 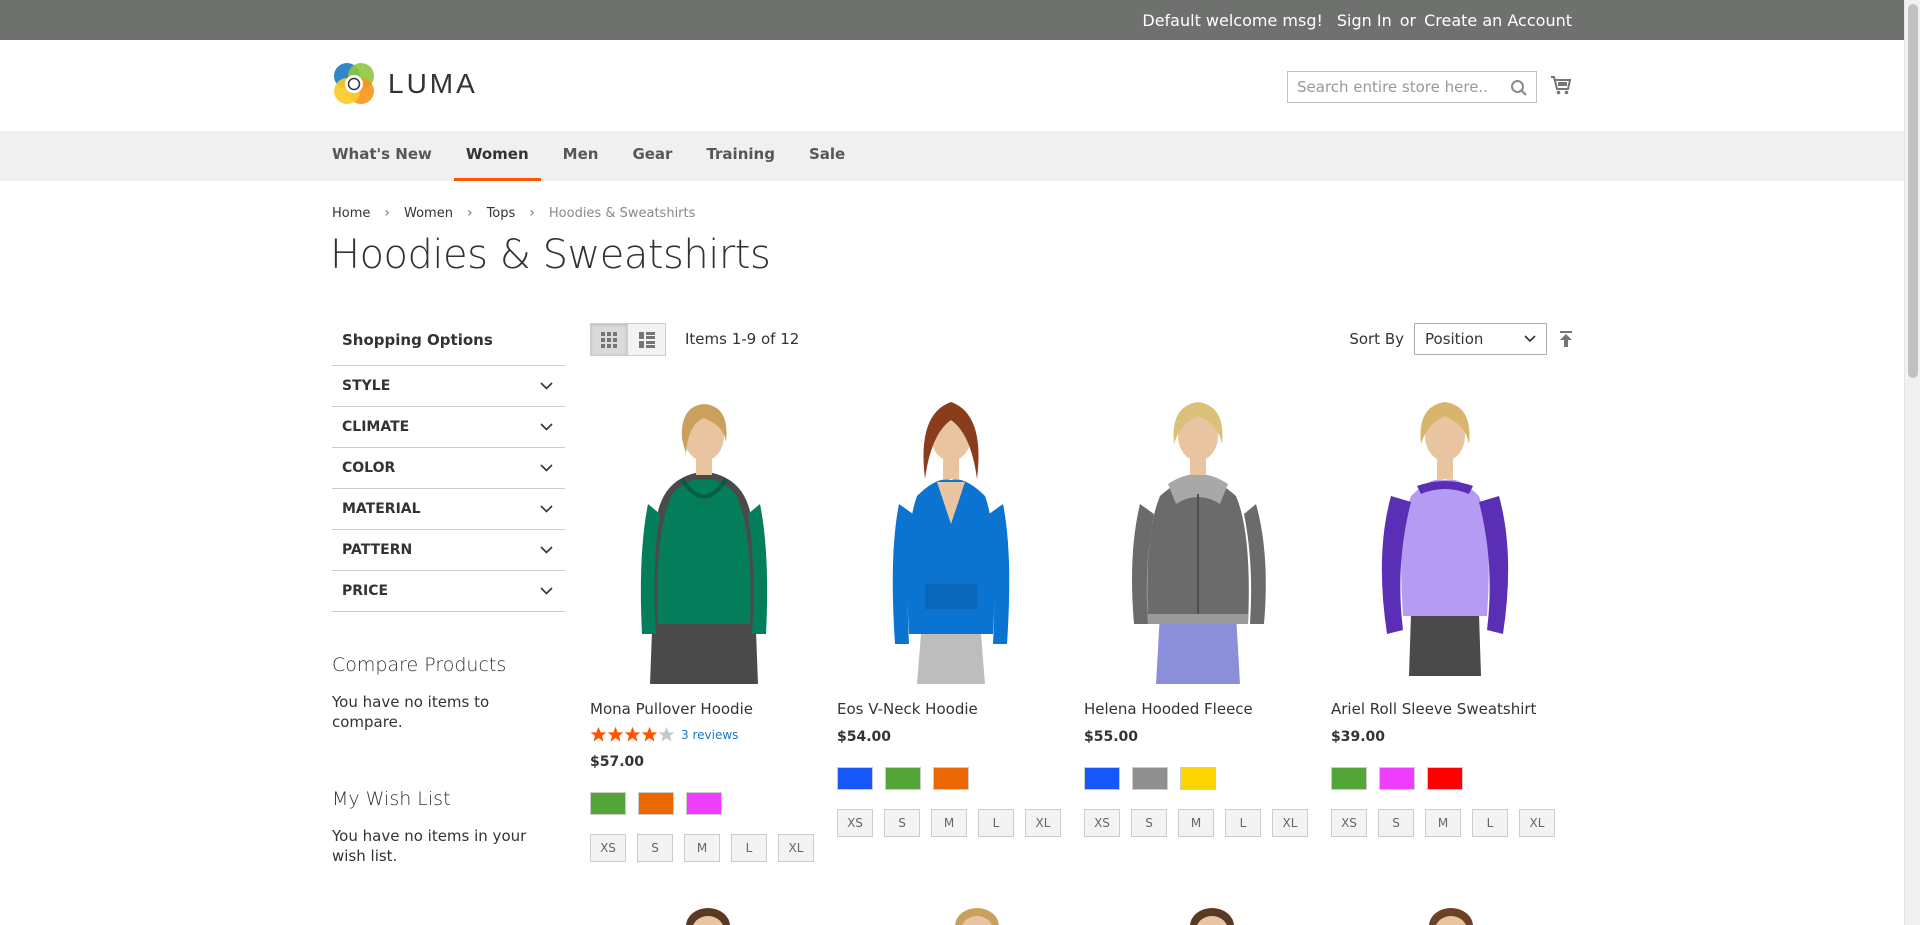 I want to click on cart-icon, so click(x=1561, y=85).